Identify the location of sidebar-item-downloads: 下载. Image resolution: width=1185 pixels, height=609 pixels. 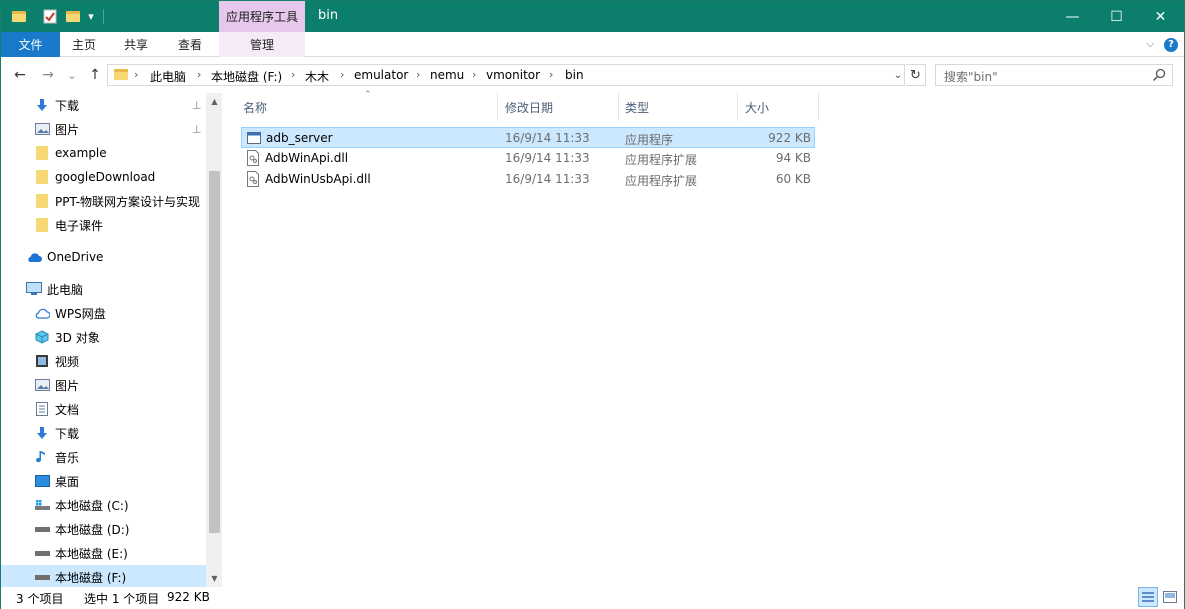
(103, 433).